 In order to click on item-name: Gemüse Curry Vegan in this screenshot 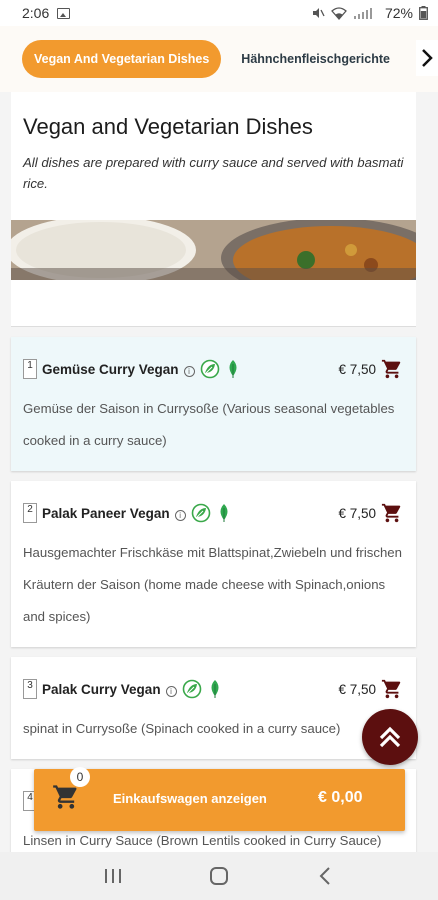, I will do `click(110, 369)`.